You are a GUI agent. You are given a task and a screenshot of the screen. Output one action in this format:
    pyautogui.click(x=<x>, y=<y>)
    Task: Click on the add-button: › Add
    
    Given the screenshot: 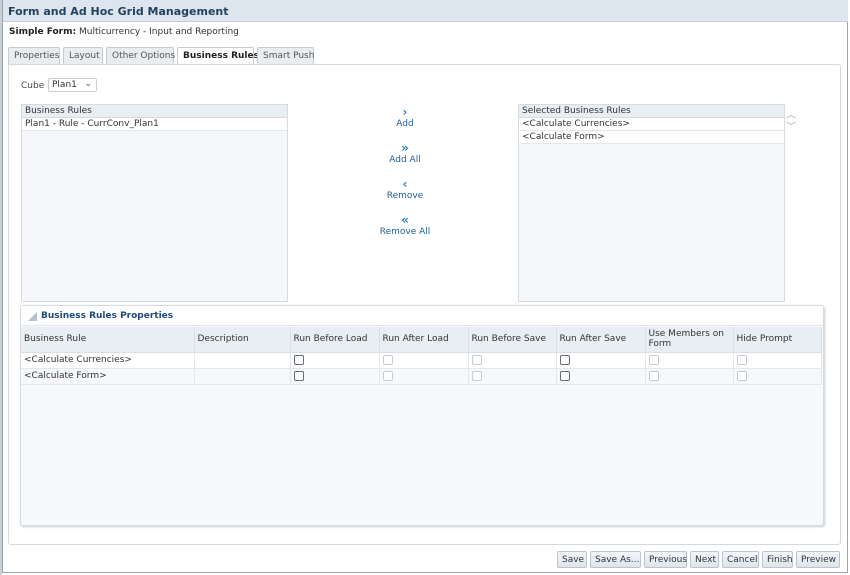 What is the action you would take?
    pyautogui.click(x=405, y=117)
    